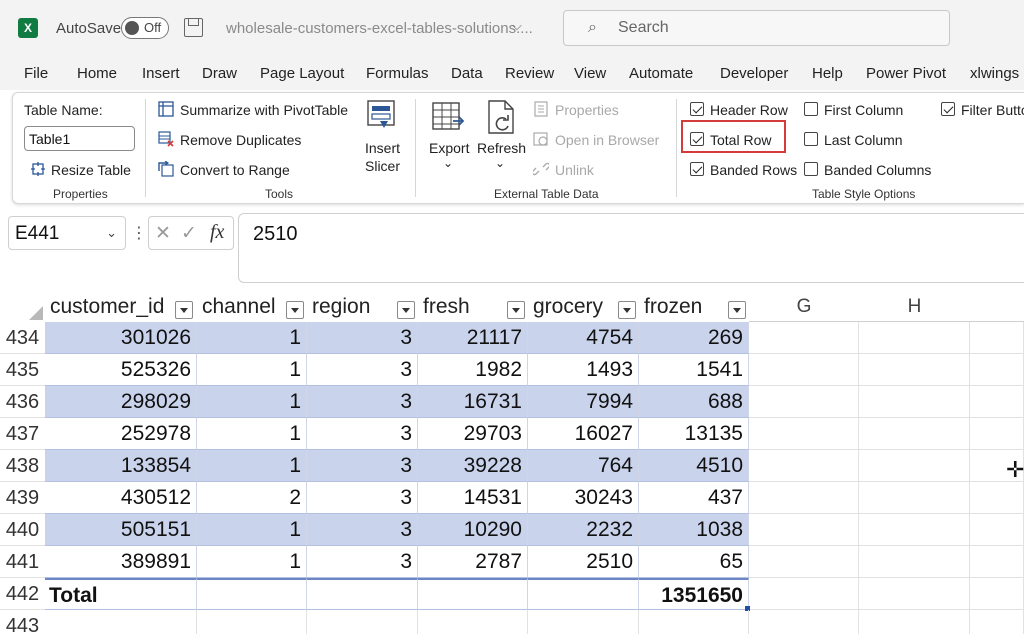  I want to click on table-cell: 29703, so click(473, 434).